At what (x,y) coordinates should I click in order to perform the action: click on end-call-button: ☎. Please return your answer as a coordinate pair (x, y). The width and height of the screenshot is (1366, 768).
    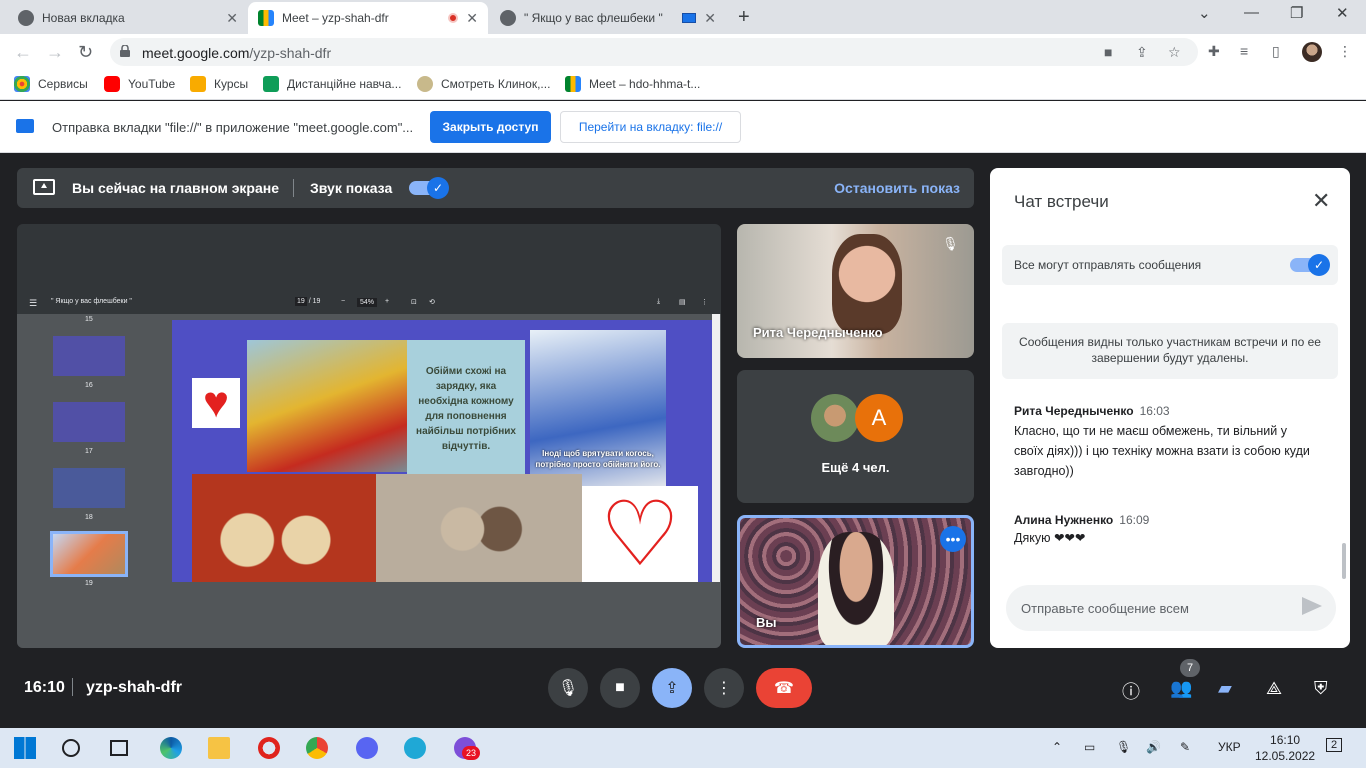
    Looking at the image, I should click on (784, 688).